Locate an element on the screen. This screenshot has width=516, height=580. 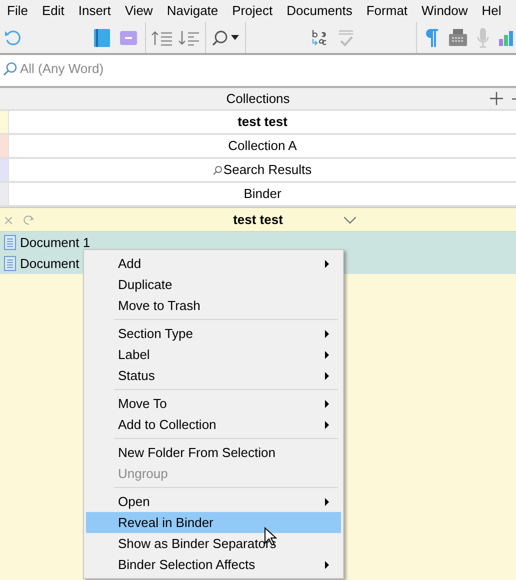
document-name: Document 1 is located at coordinates (55, 243).